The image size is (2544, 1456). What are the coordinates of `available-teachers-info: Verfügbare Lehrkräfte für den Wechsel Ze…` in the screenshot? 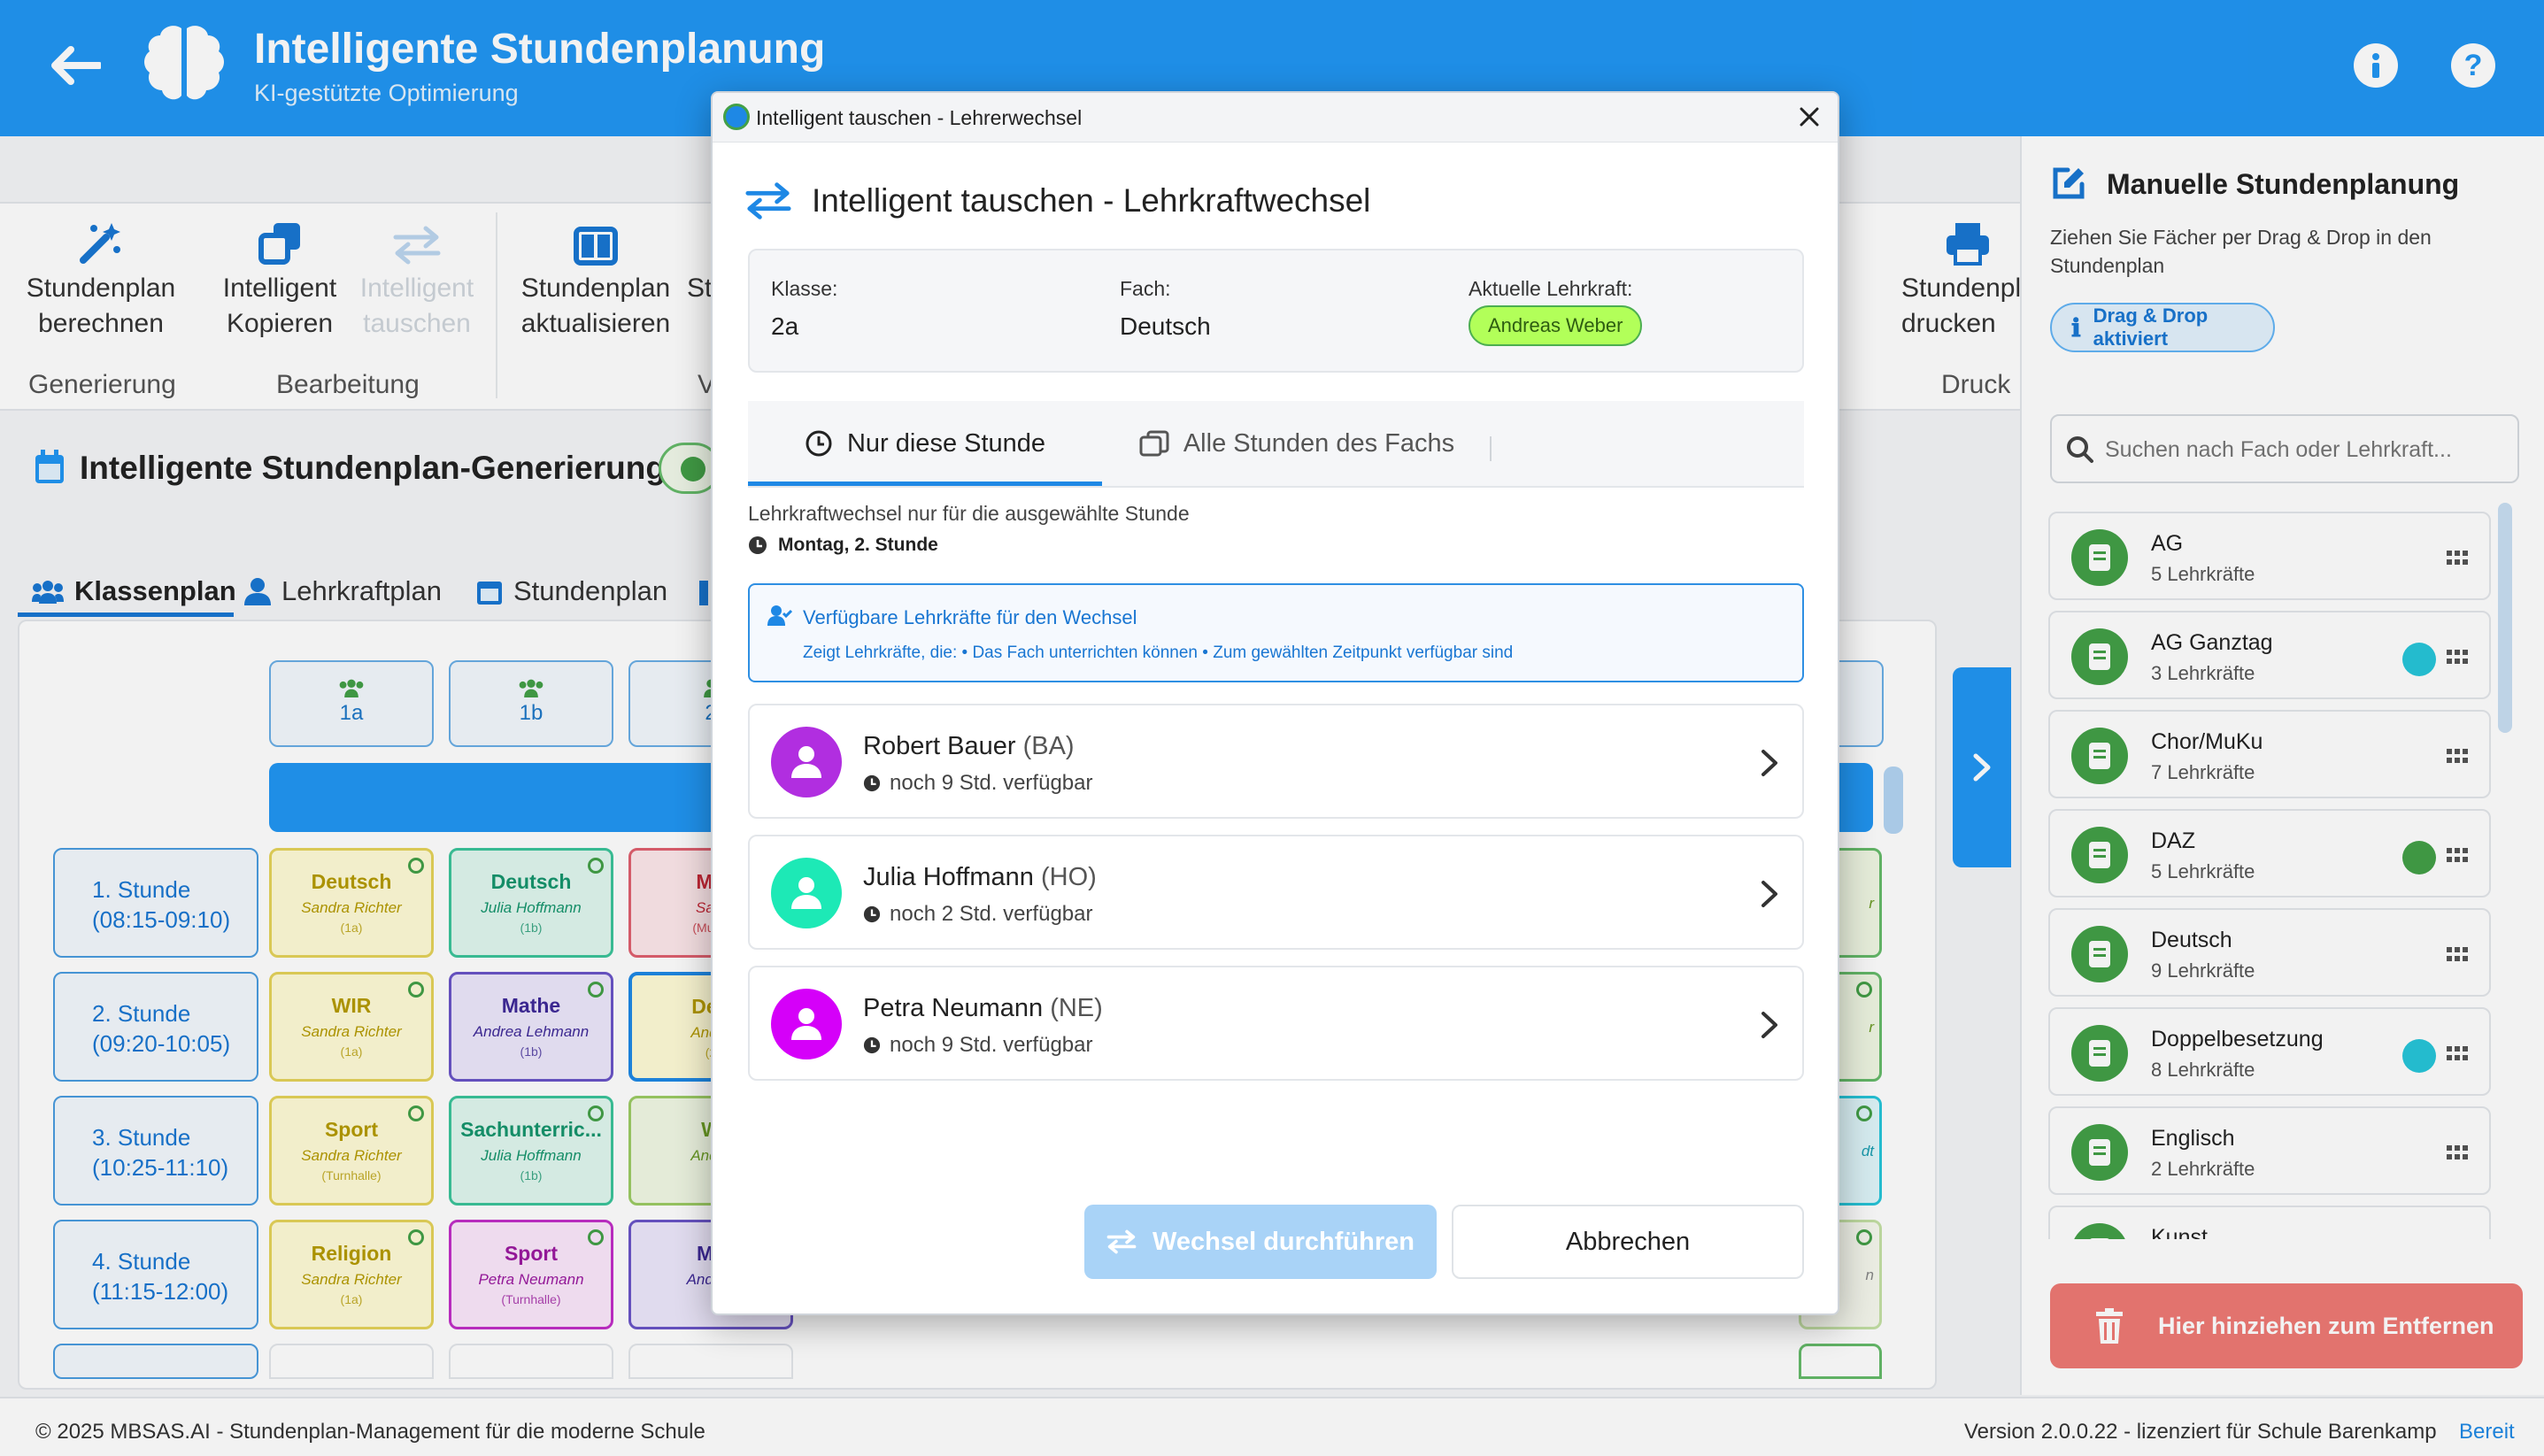 It's located at (1276, 632).